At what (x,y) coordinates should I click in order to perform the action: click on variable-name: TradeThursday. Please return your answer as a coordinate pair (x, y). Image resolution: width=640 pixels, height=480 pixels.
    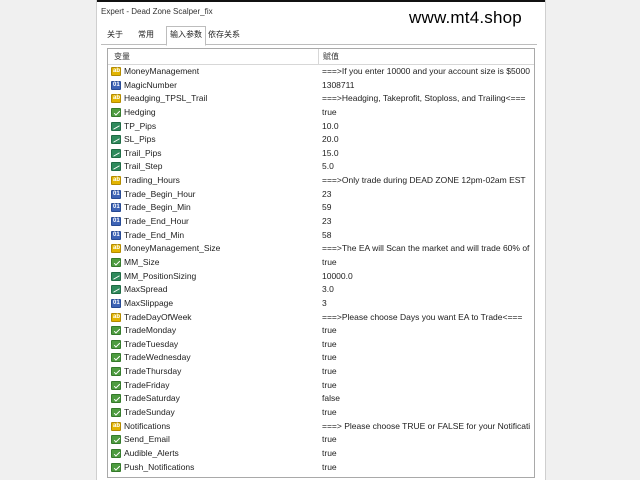
    Looking at the image, I should click on (153, 371).